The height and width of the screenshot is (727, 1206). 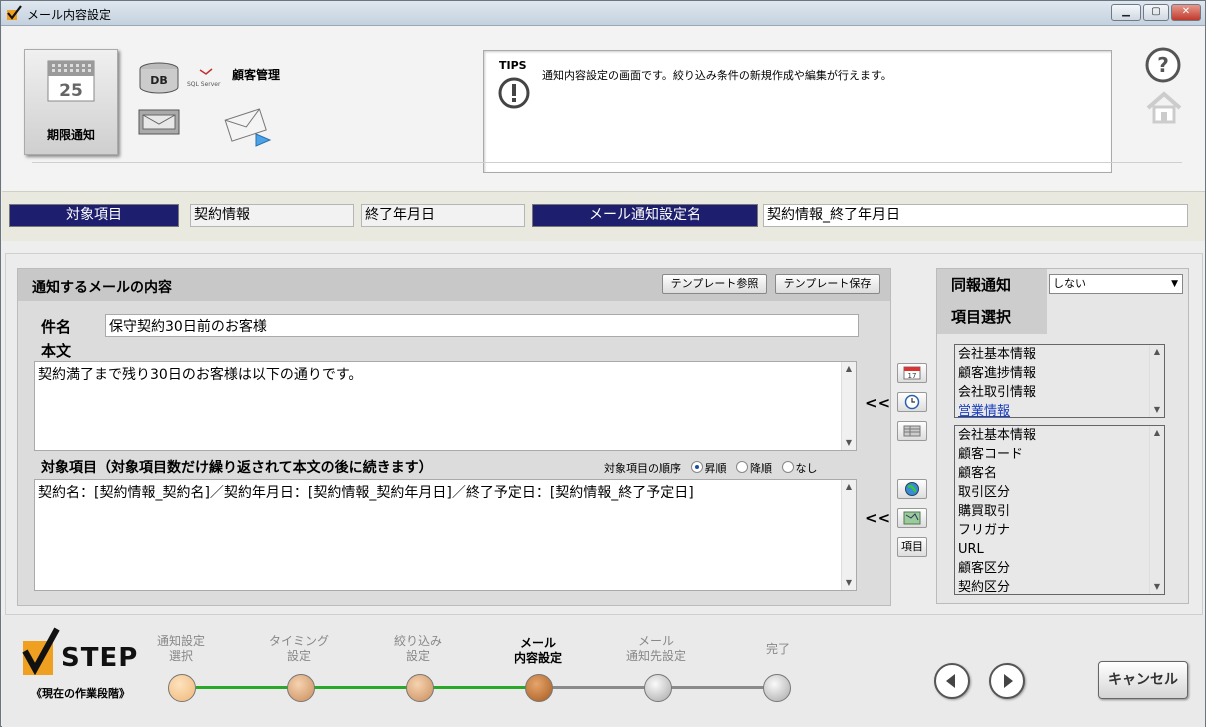 I want to click on title-bar: メール内容設定 ▁ ▢ ✕, so click(x=603, y=13).